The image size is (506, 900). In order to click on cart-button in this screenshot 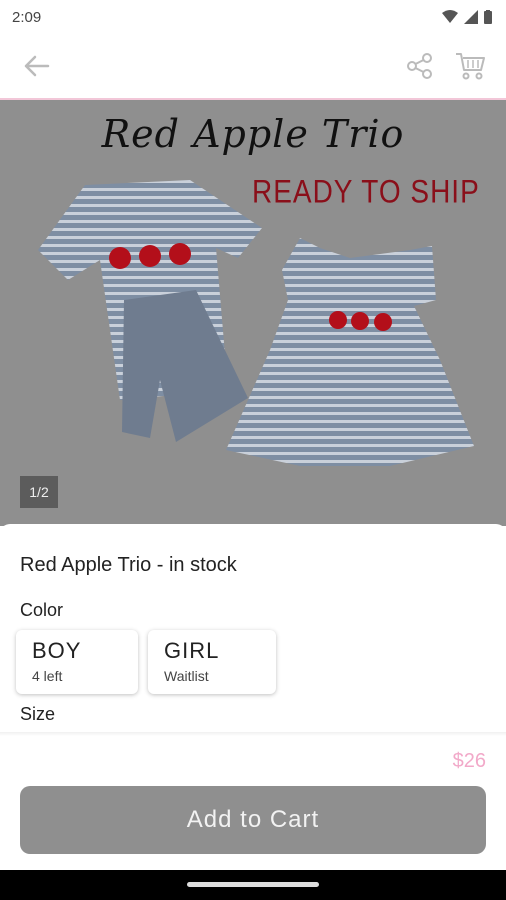, I will do `click(470, 66)`.